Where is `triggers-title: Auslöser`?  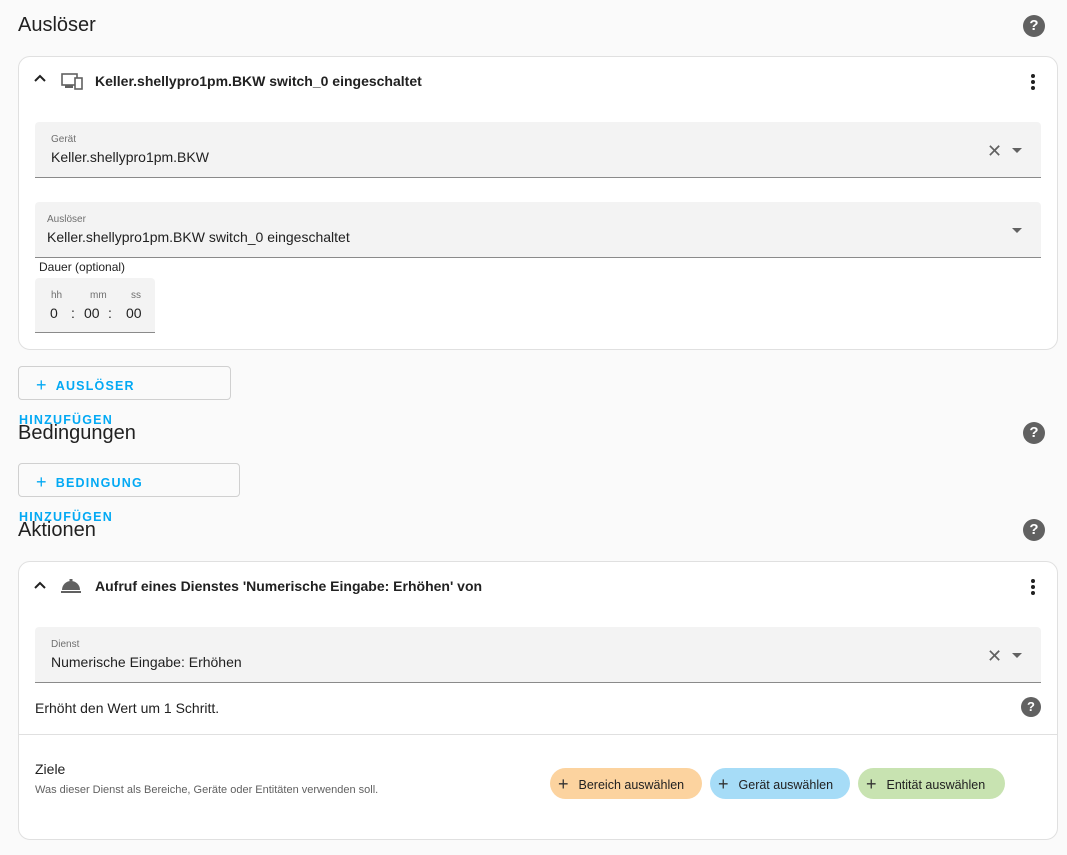 triggers-title: Auslöser is located at coordinates (57, 25).